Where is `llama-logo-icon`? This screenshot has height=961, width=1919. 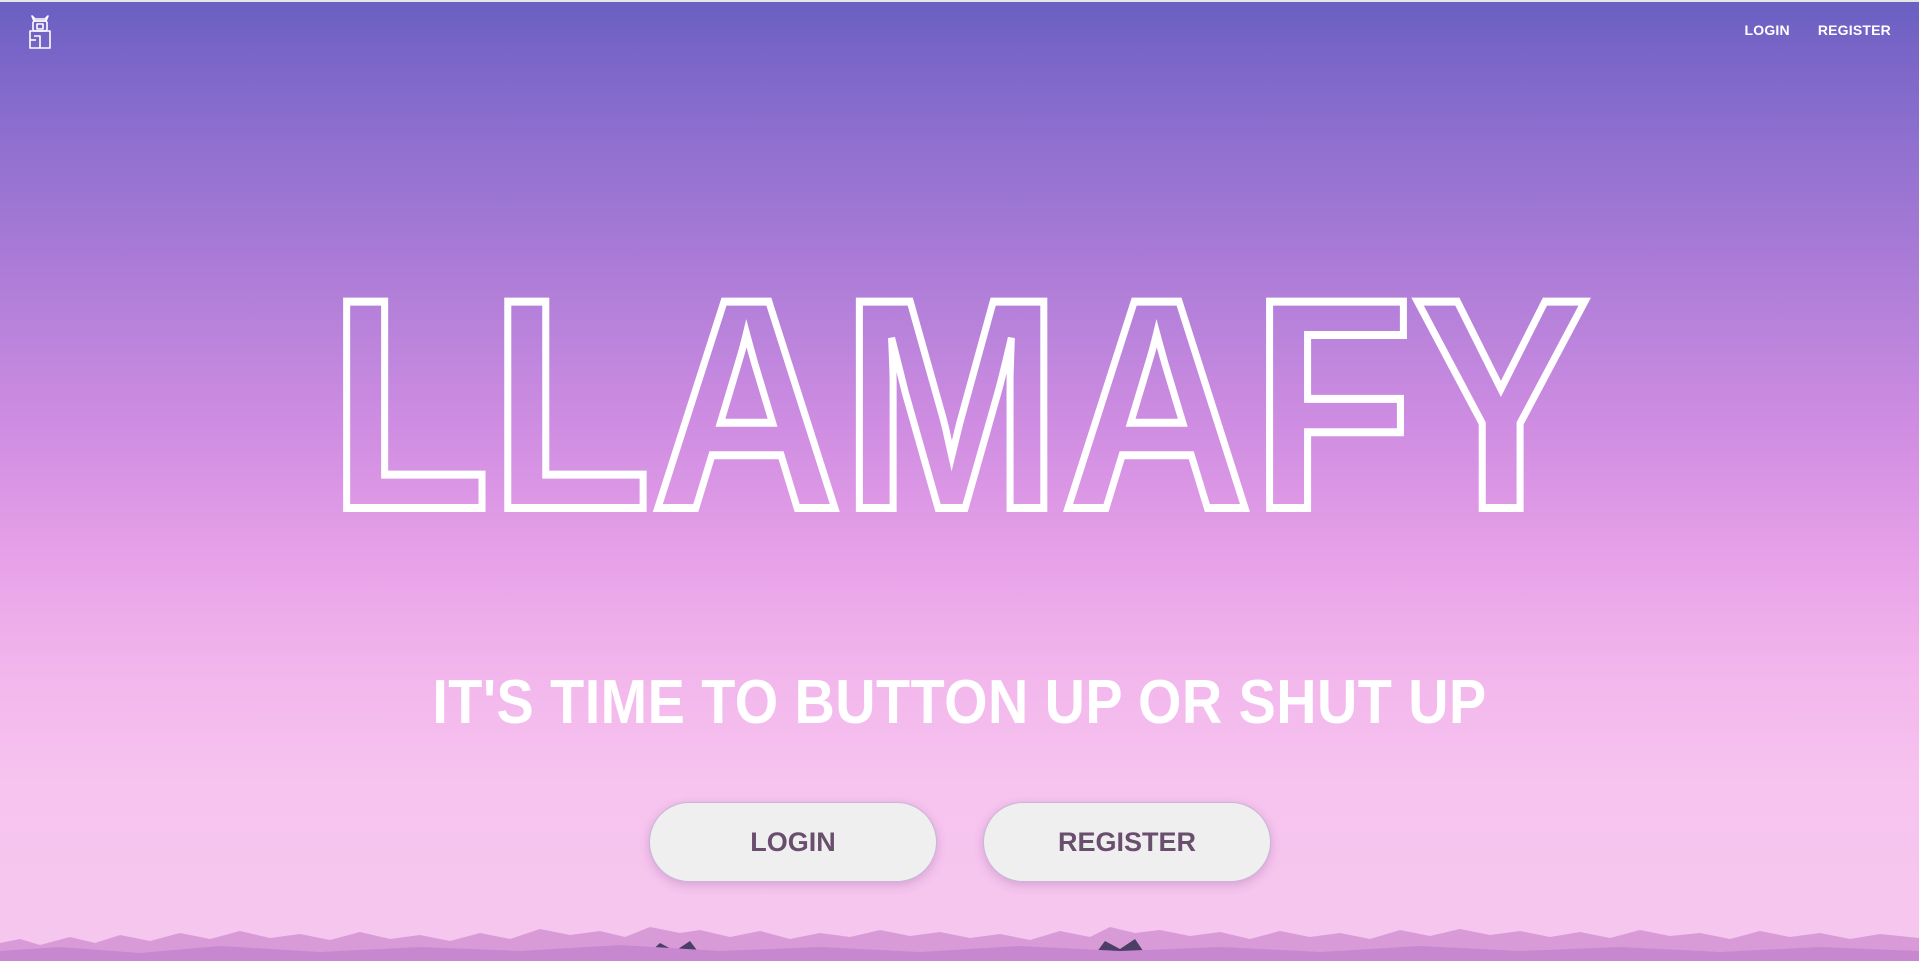
llama-logo-icon is located at coordinates (40, 32).